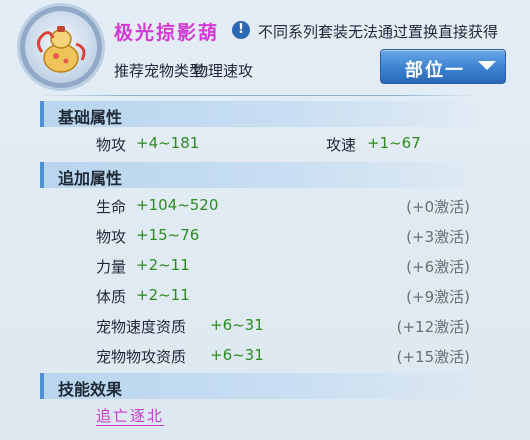  Describe the element at coordinates (168, 143) in the screenshot. I see `base-attr-value-1: +4~181` at that location.